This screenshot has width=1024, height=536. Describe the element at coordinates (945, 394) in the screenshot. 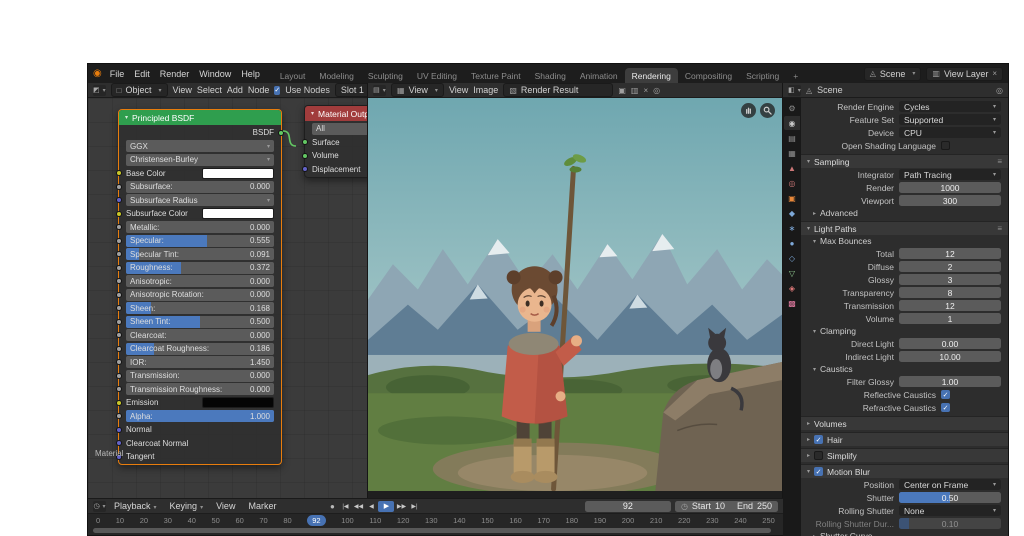

I see `reflective-caustics-checkbox` at that location.